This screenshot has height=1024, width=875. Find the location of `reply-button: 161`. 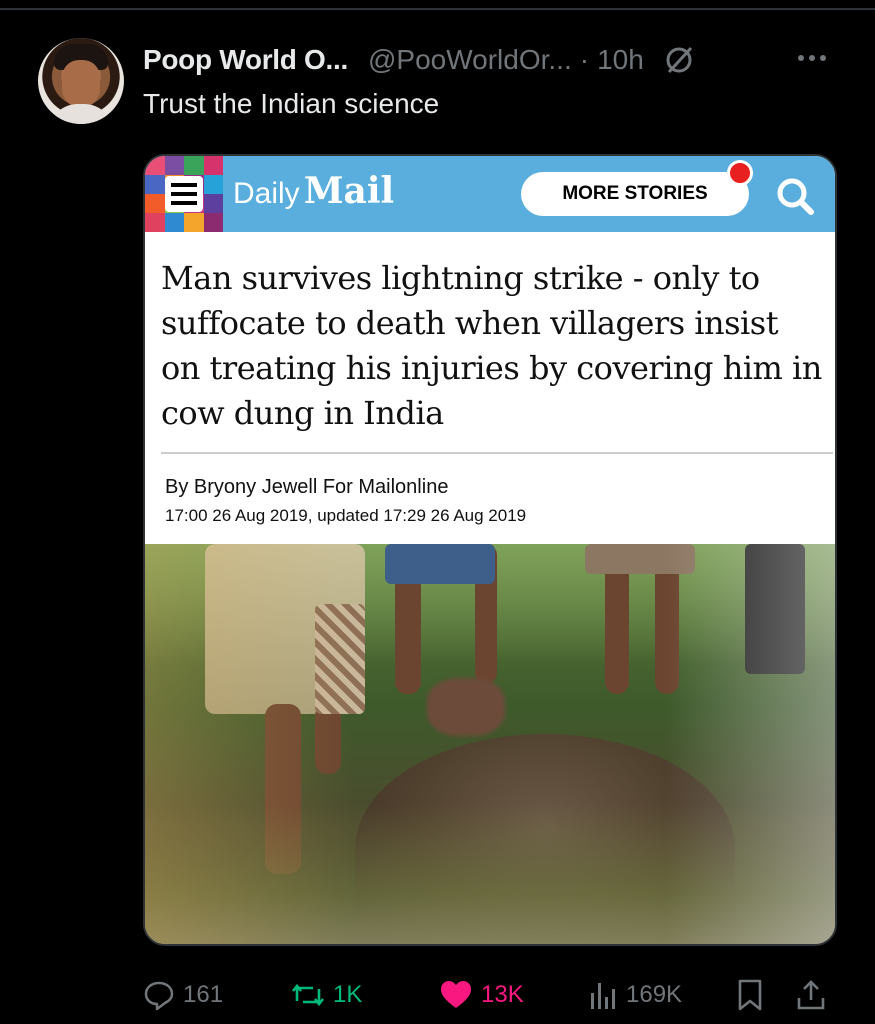

reply-button: 161 is located at coordinates (183, 995).